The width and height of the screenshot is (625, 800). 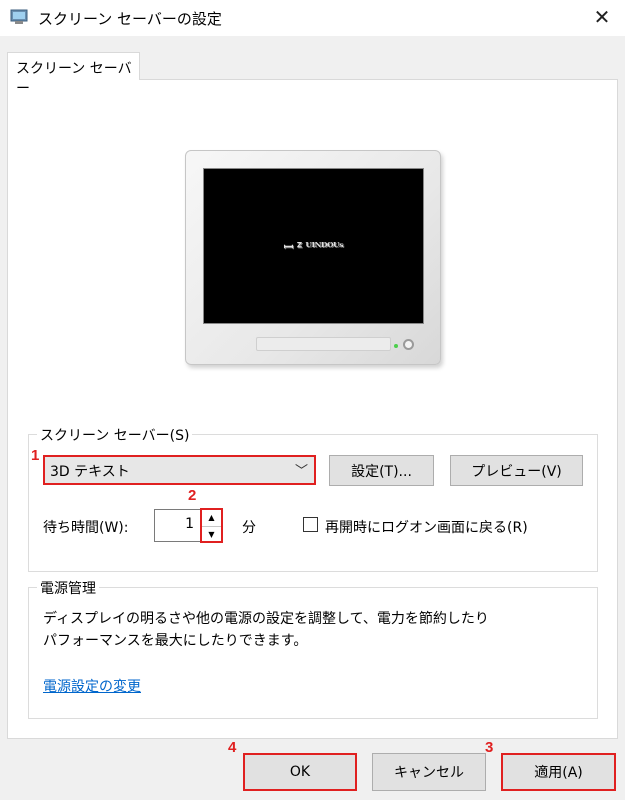 What do you see at coordinates (90, 472) in the screenshot?
I see `screensaver-select-value: 3D テキスト` at bounding box center [90, 472].